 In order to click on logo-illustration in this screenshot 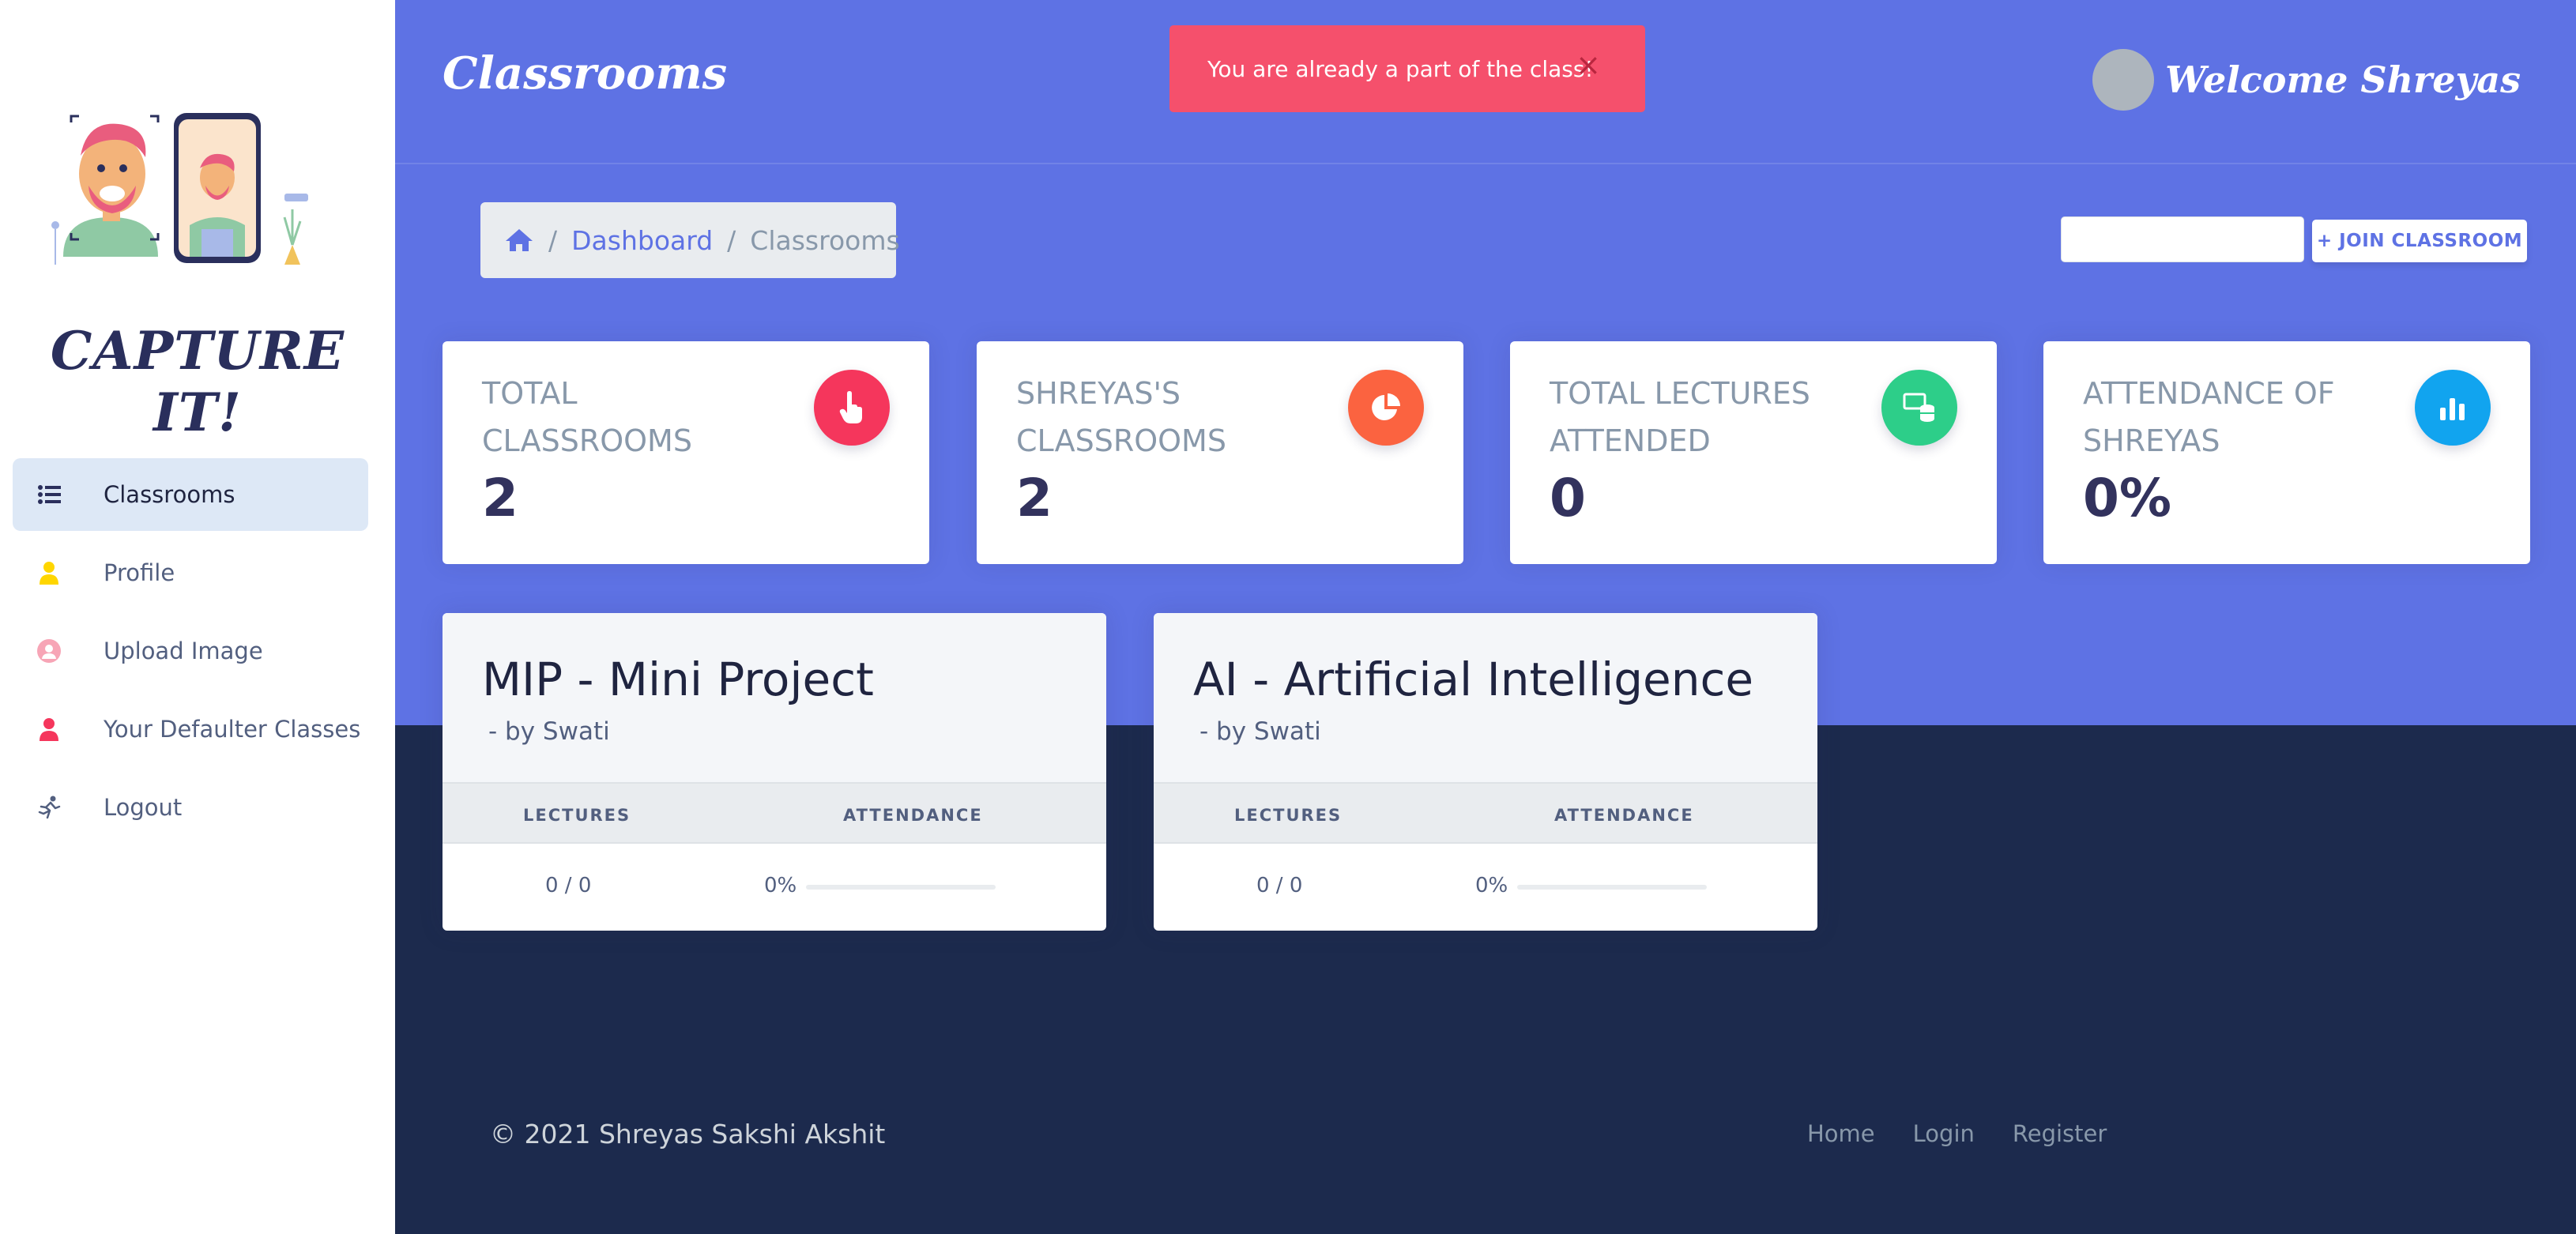, I will do `click(179, 189)`.